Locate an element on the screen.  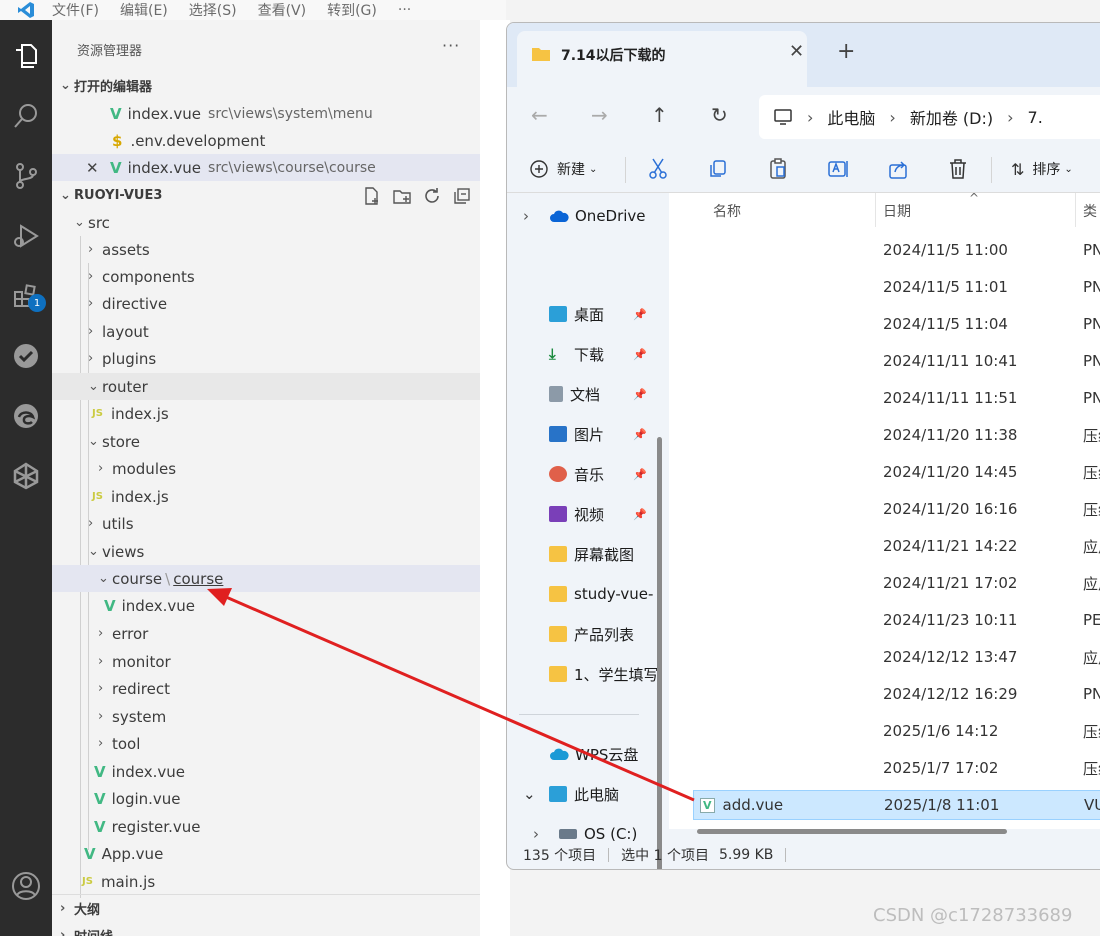
menu-selection: 选择(S) is located at coordinates (213, 10).